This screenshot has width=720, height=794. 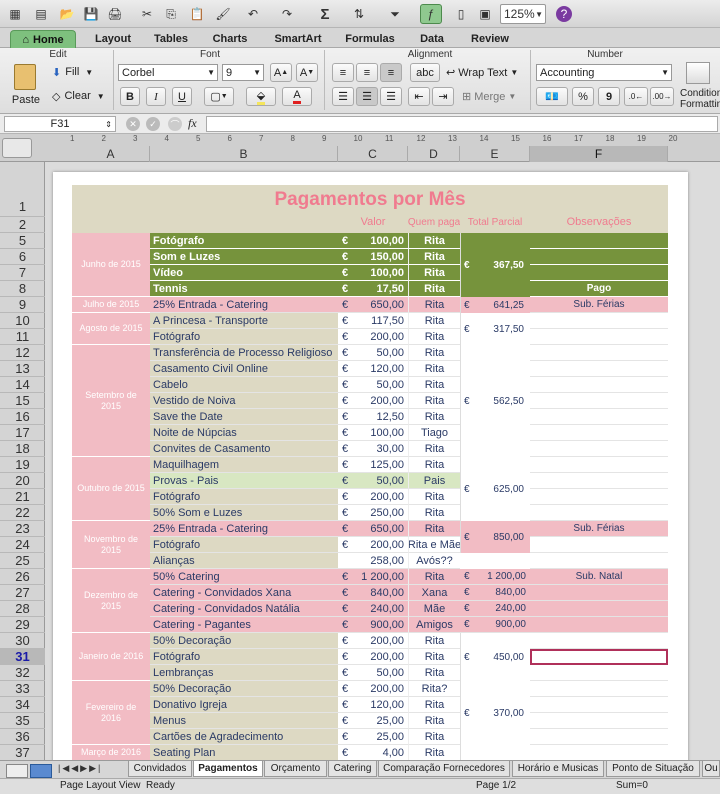 I want to click on item-description: 50% Som e Luzes, so click(x=244, y=513).